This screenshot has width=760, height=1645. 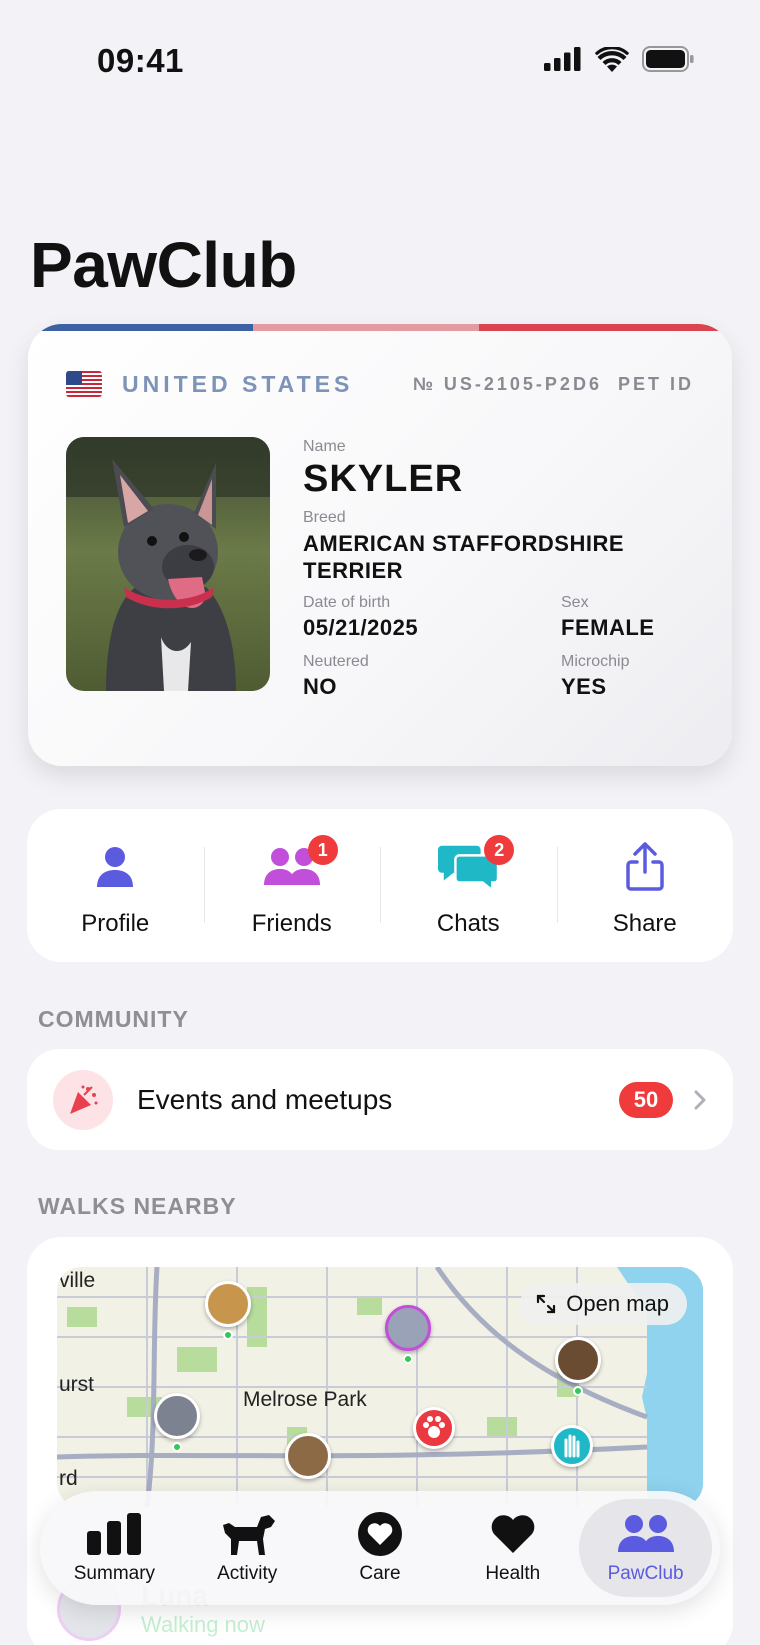 I want to click on microchip-field: Microchip YES, so click(x=595, y=676).